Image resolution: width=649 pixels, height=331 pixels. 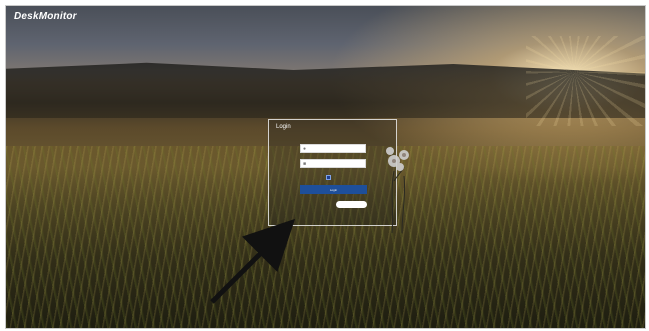 I want to click on app-logo: DeskMonitor, so click(x=45, y=16).